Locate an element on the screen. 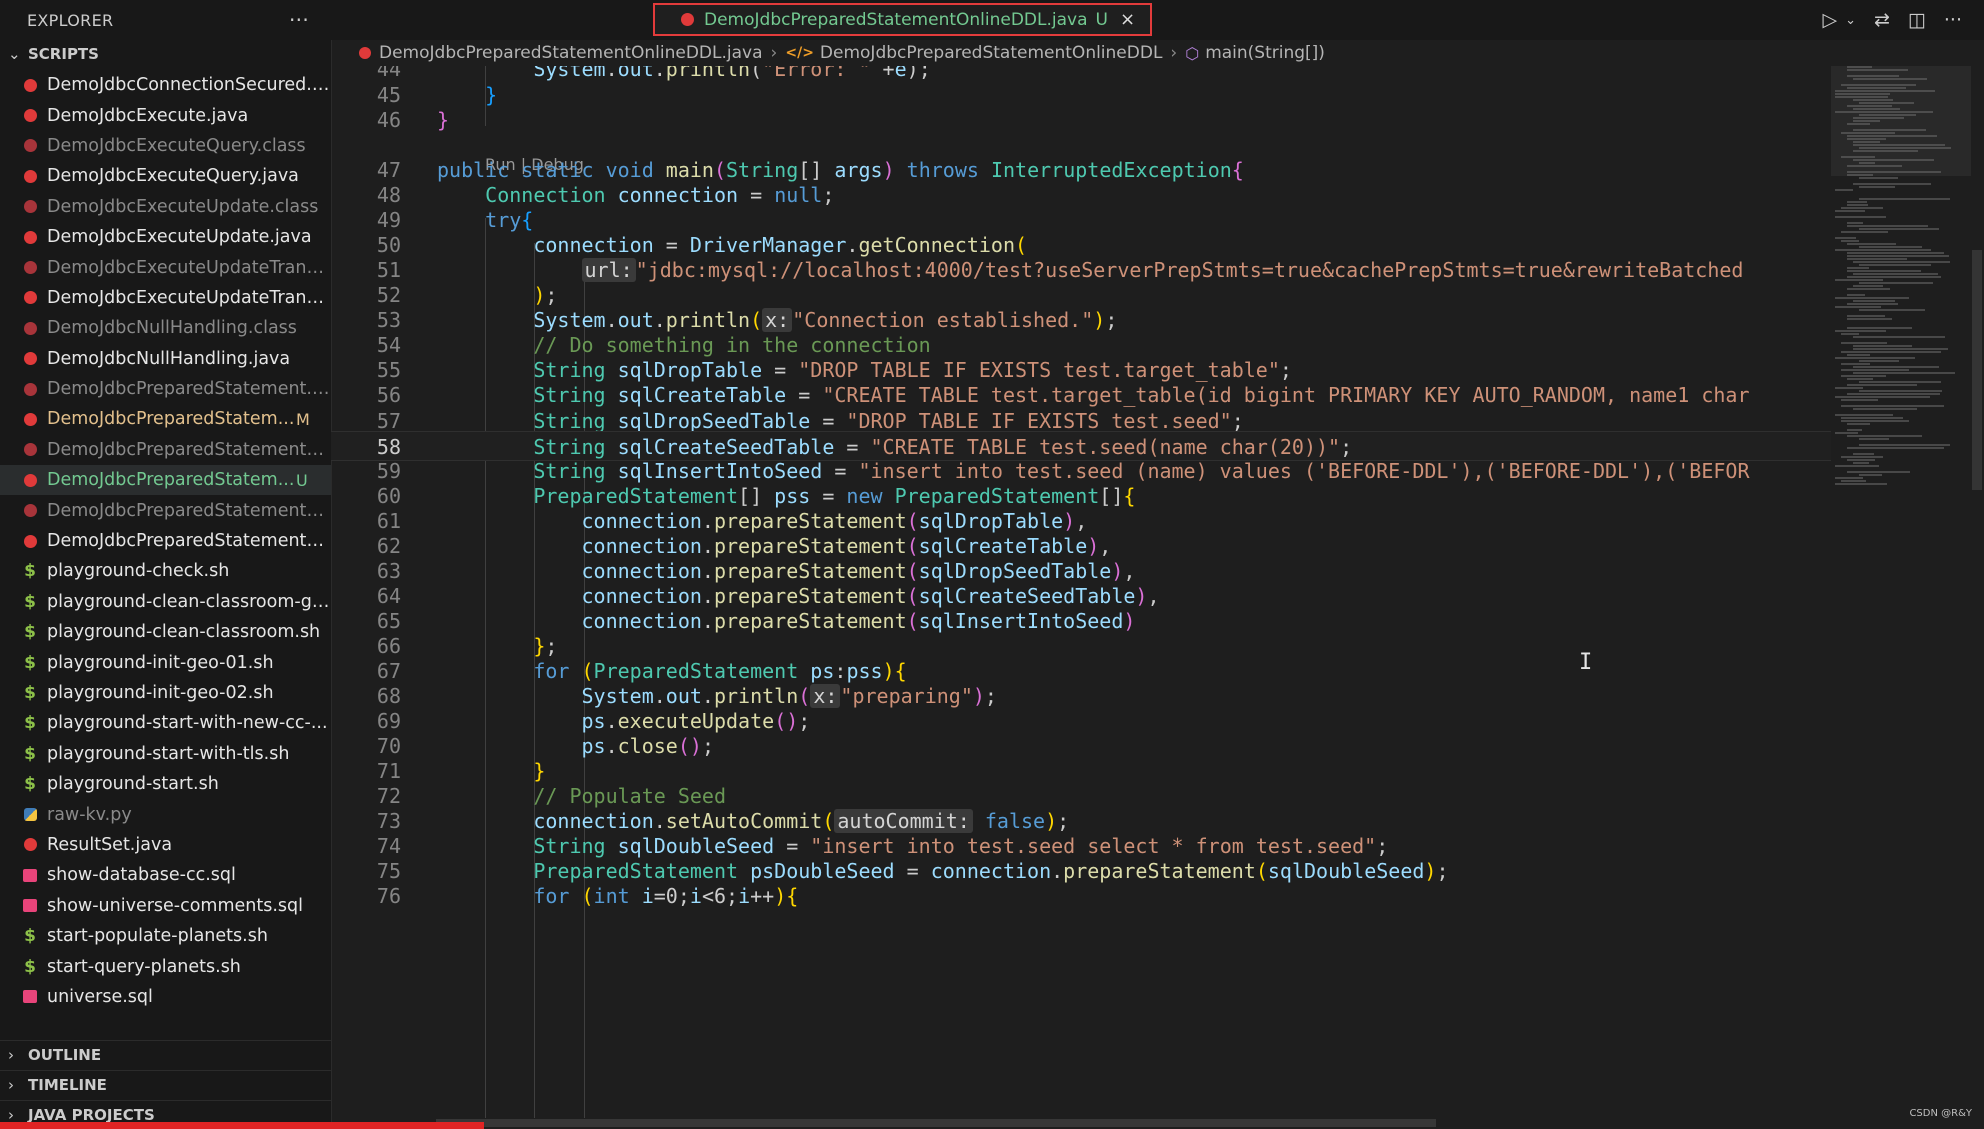  minimap is located at coordinates (1901, 281).